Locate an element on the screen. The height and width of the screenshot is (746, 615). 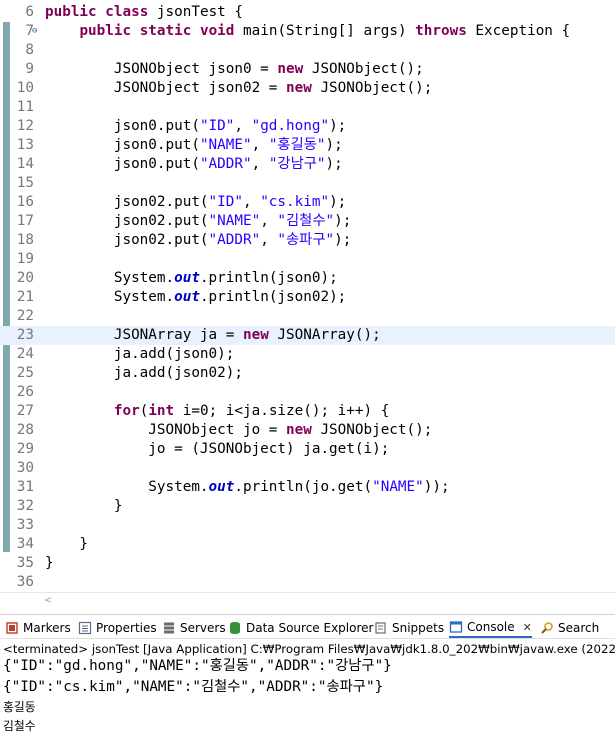
code-line: 17 json02.put("NAME", "김철수"); is located at coordinates (307, 221).